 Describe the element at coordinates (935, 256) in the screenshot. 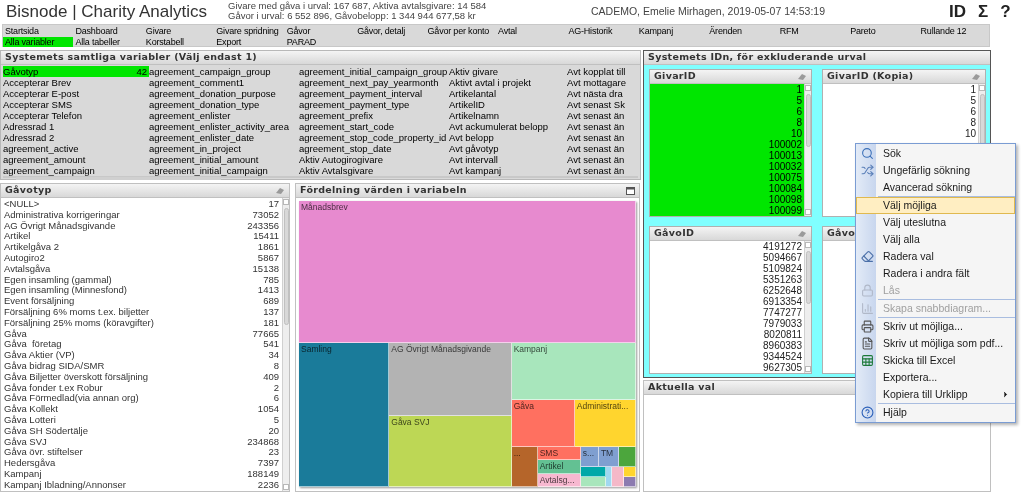

I see `menu-item: Radera val` at that location.